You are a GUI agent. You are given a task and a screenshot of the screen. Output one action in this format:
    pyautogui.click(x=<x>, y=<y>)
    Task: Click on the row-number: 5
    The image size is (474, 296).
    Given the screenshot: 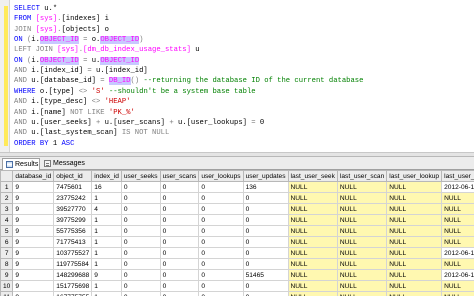 What is the action you would take?
    pyautogui.click(x=7, y=231)
    